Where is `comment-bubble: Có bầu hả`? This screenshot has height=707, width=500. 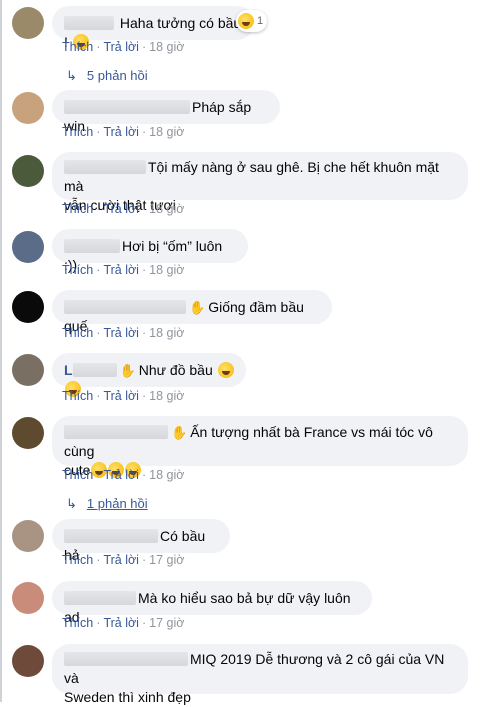 comment-bubble: Có bầu hả is located at coordinates (141, 541).